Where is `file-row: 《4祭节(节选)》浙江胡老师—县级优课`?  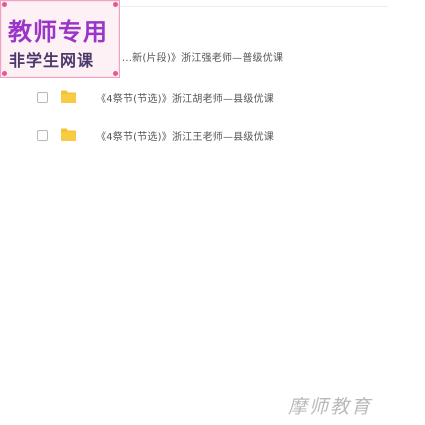
file-row: 《4祭节(节选)》浙江胡老师—县级优课 is located at coordinates (165, 98).